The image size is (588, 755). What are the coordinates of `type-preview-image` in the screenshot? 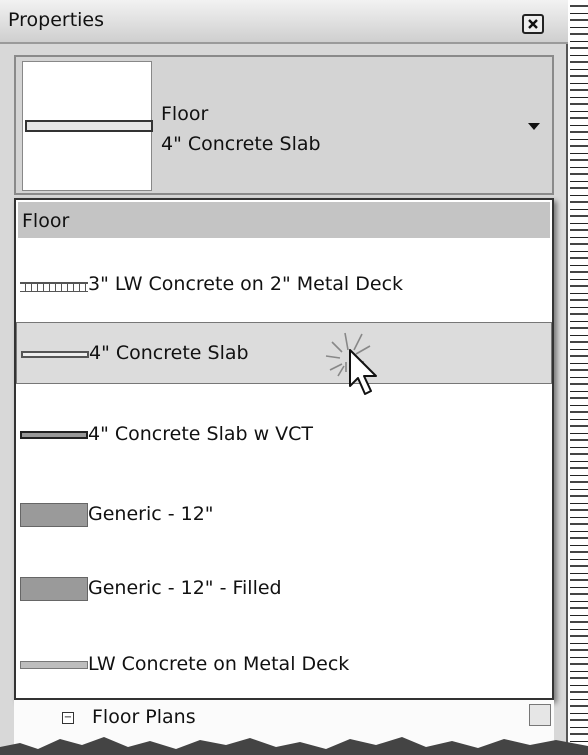 It's located at (87, 126).